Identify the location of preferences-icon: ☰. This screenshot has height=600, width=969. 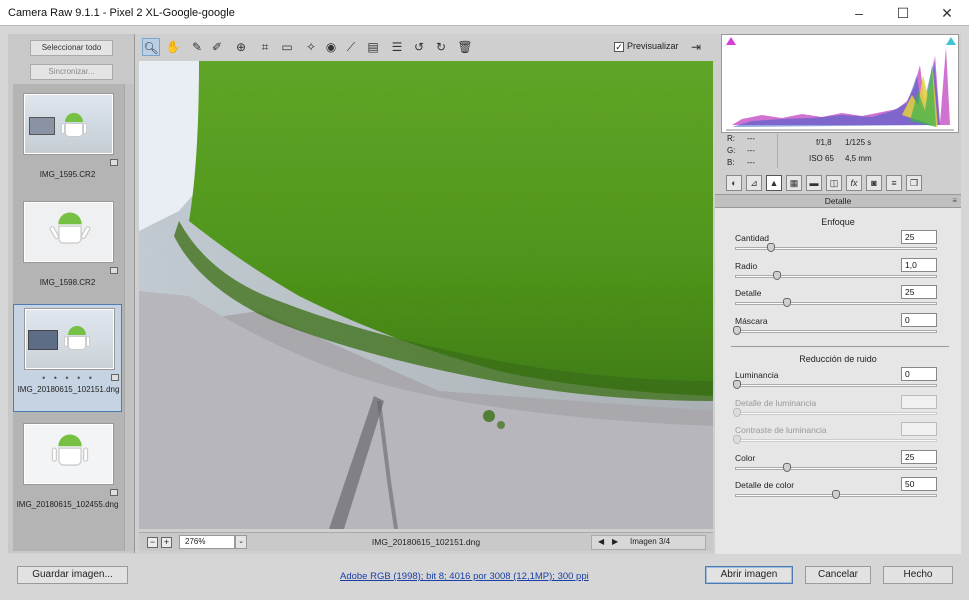
(397, 47).